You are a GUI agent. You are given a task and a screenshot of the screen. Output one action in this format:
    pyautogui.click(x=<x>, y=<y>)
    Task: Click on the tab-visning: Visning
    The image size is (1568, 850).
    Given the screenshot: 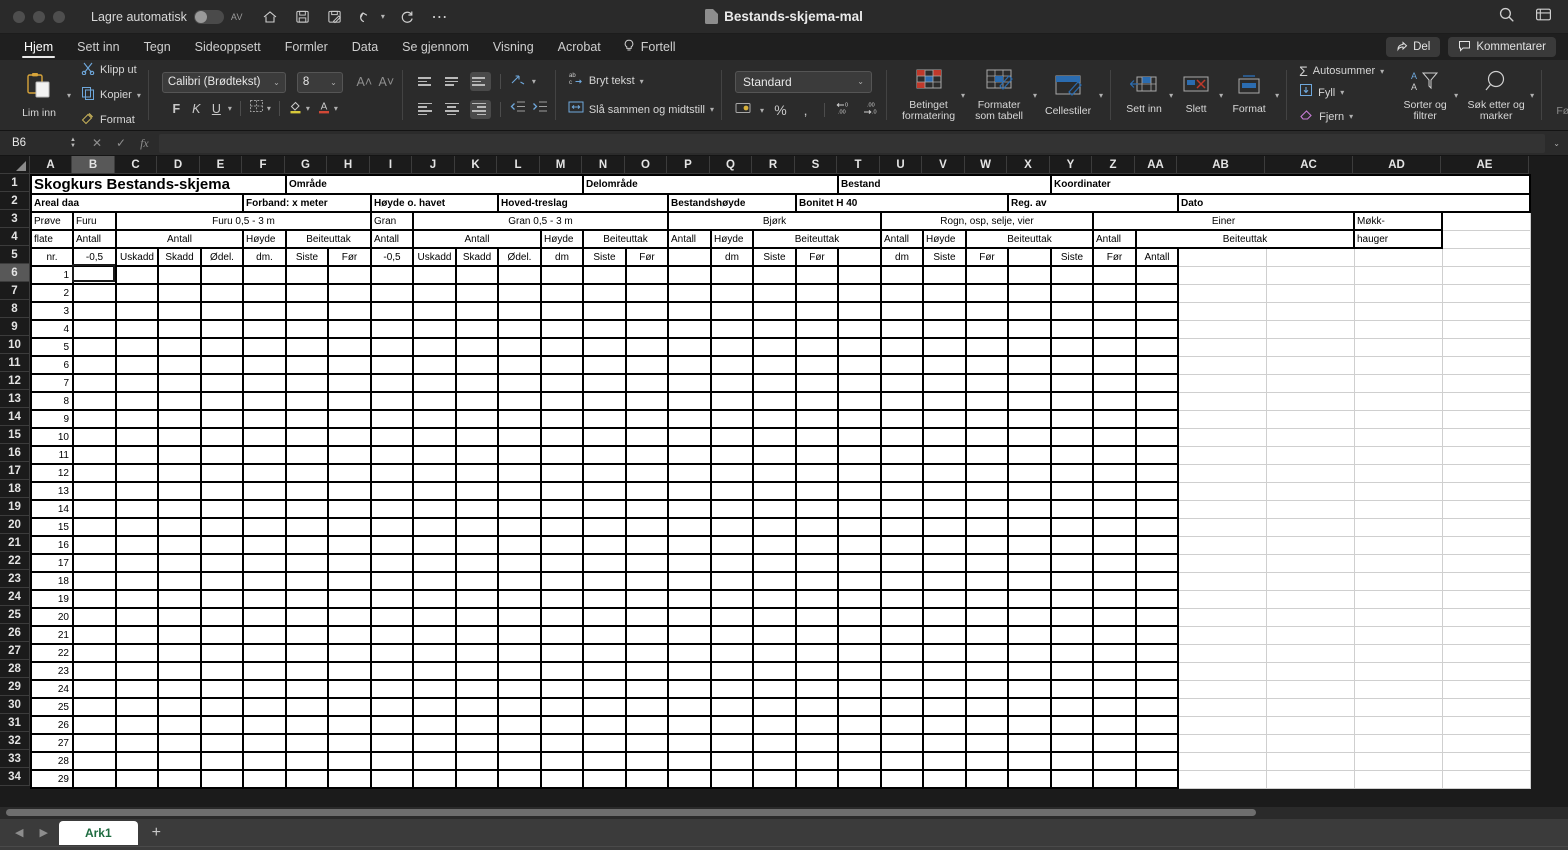 What is the action you would take?
    pyautogui.click(x=513, y=47)
    